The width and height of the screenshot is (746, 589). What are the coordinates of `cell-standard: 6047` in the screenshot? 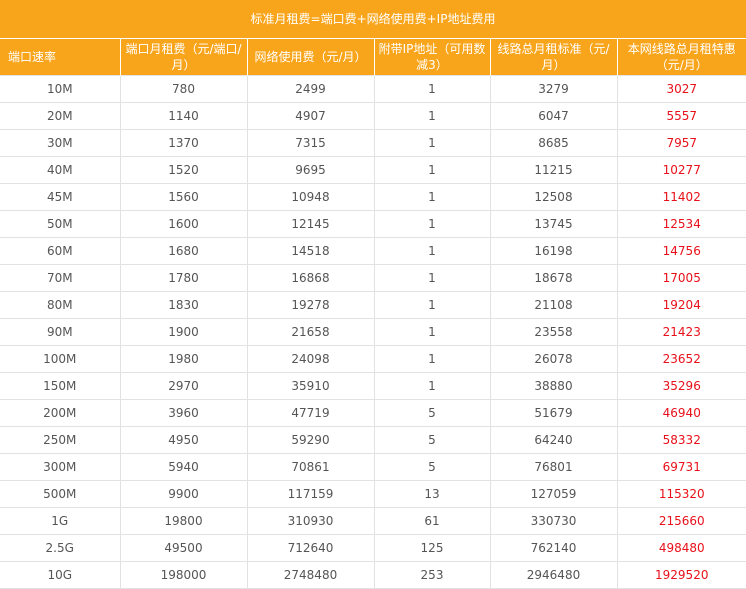 It's located at (553, 116).